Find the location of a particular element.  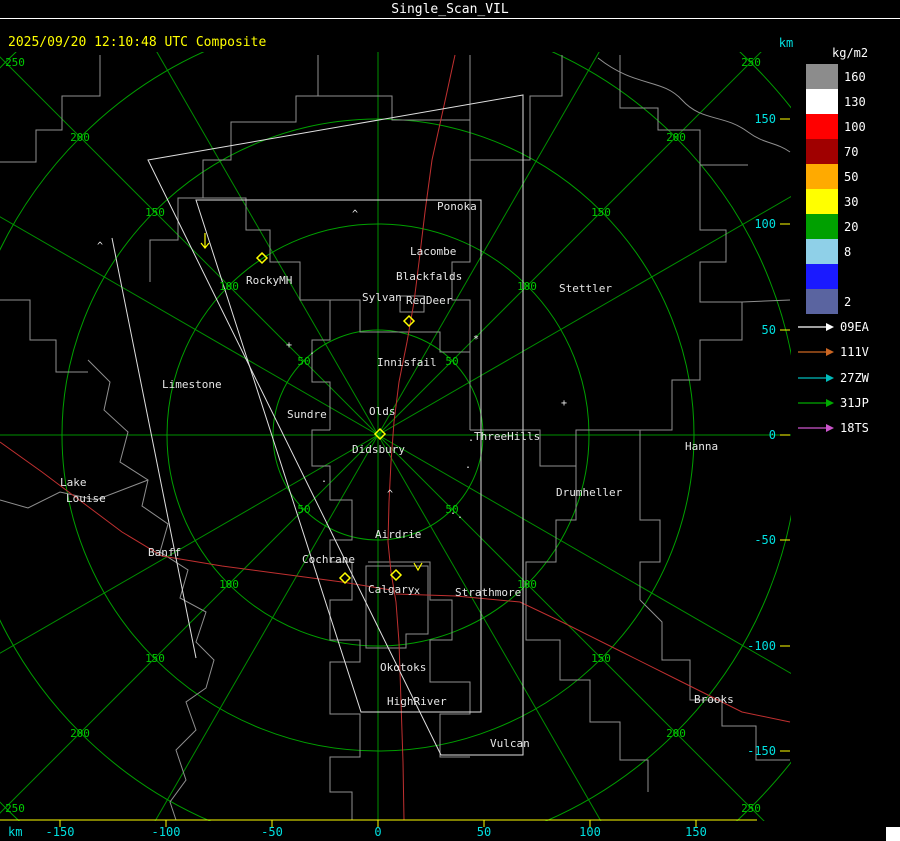

right-axis-label: -100 is located at coordinates (761, 646).